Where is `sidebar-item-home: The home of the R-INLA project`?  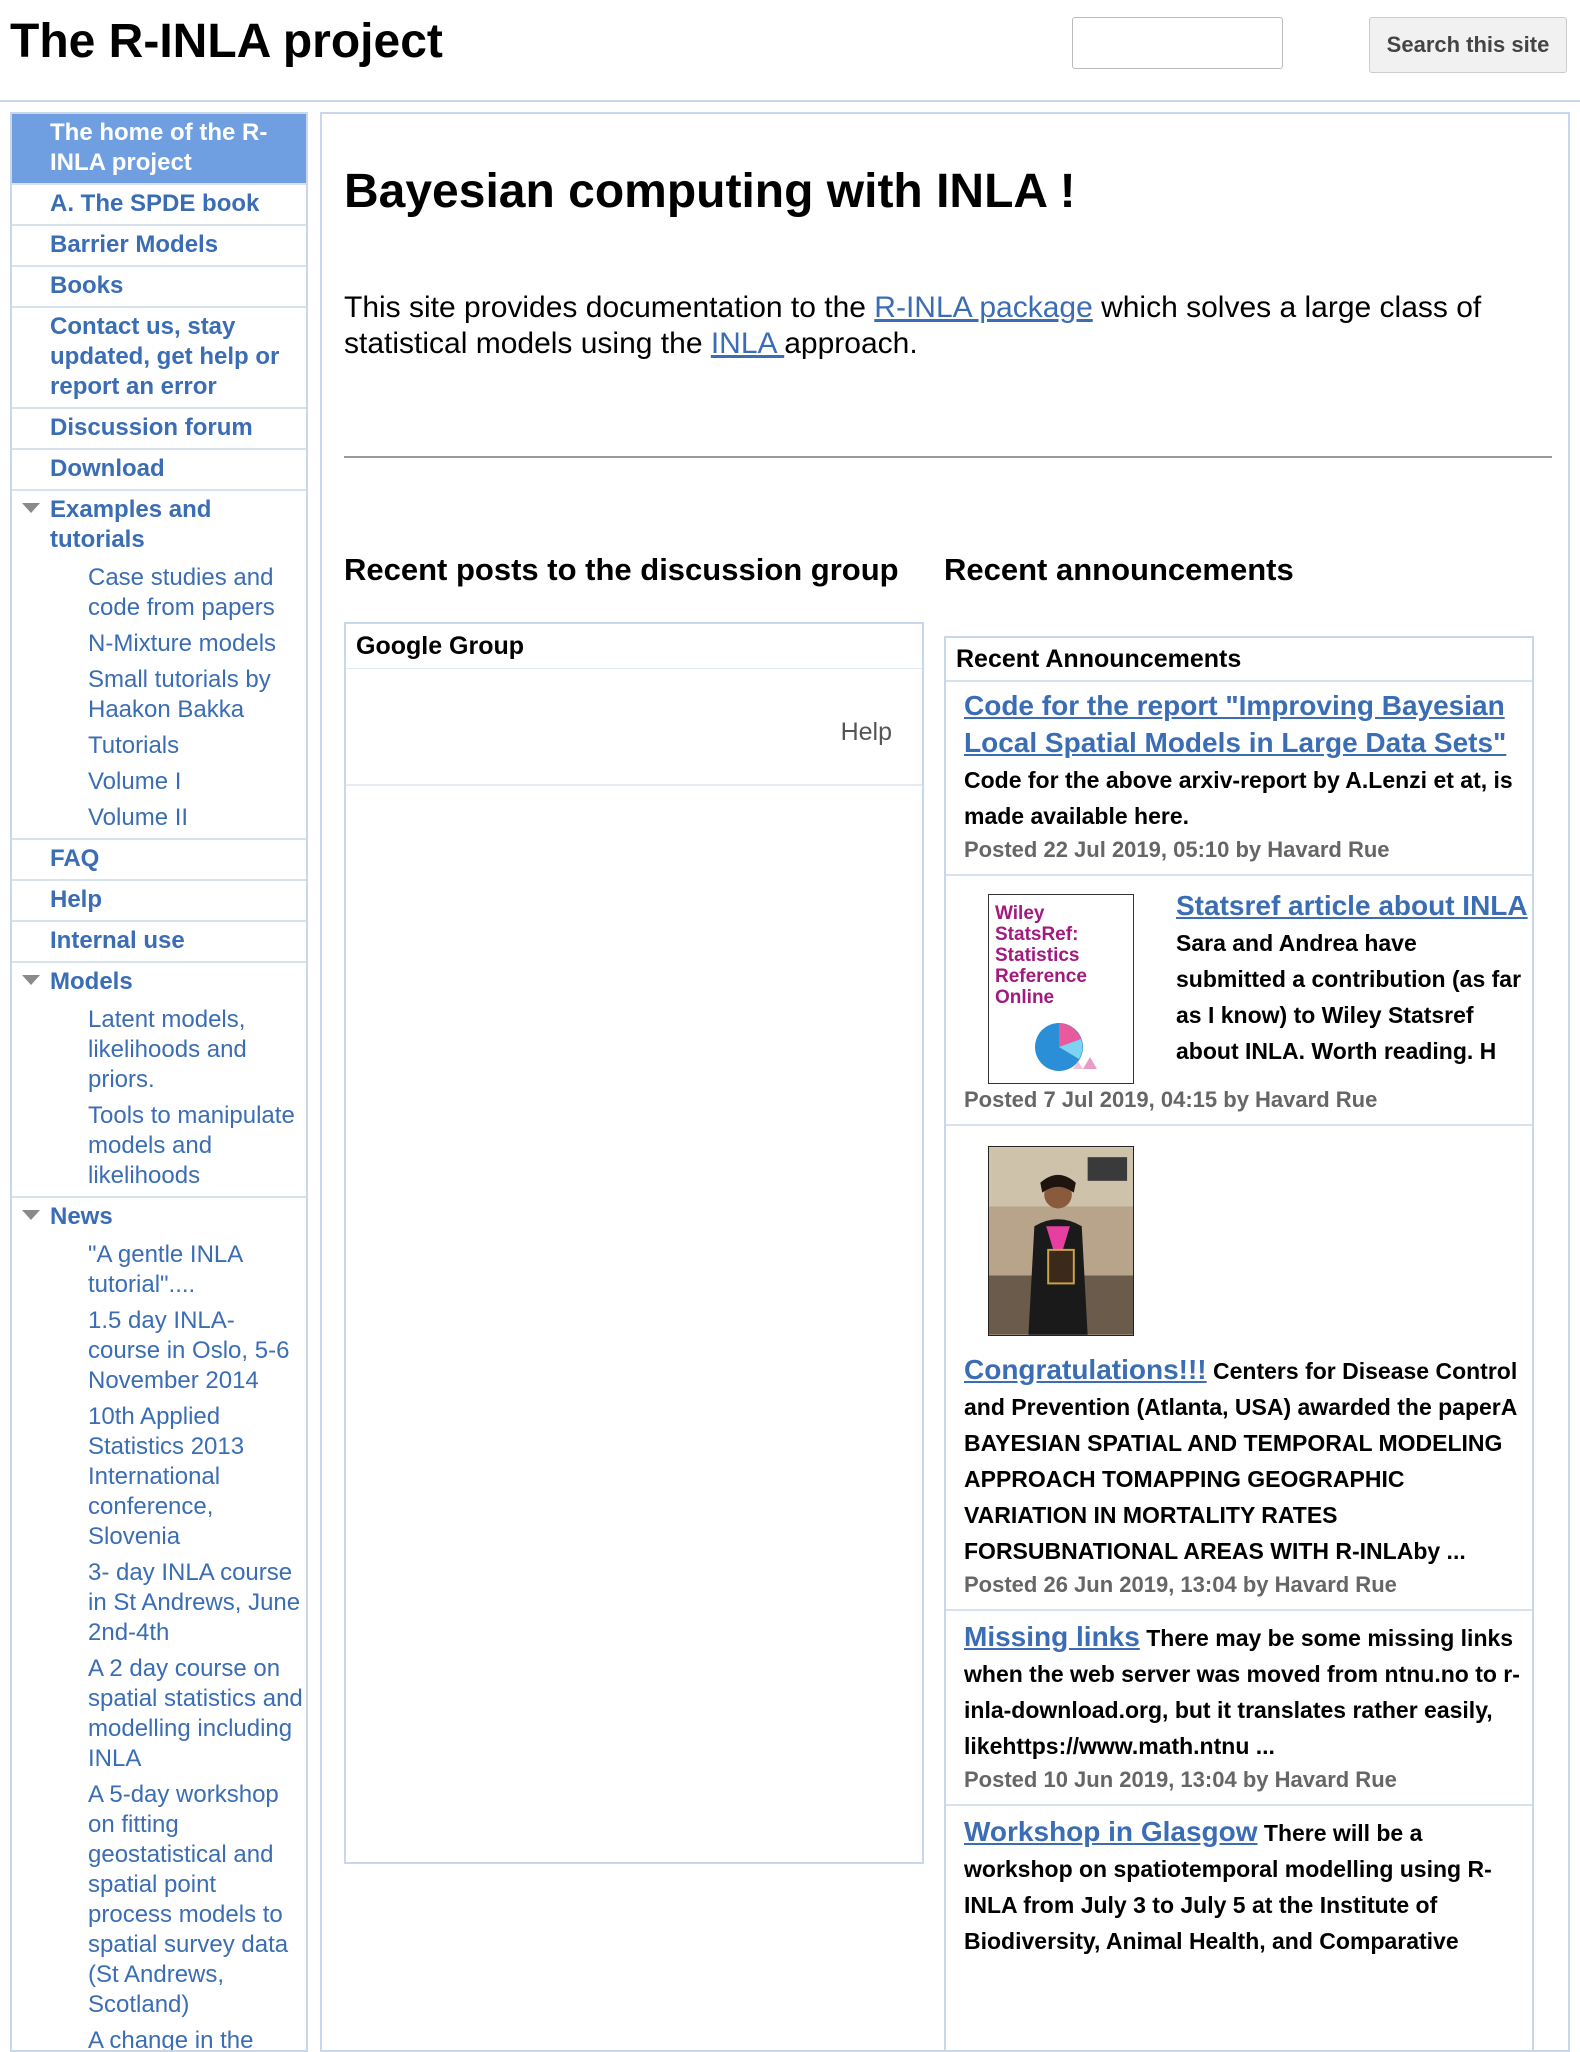 sidebar-item-home: The home of the R-INLA project is located at coordinates (159, 149).